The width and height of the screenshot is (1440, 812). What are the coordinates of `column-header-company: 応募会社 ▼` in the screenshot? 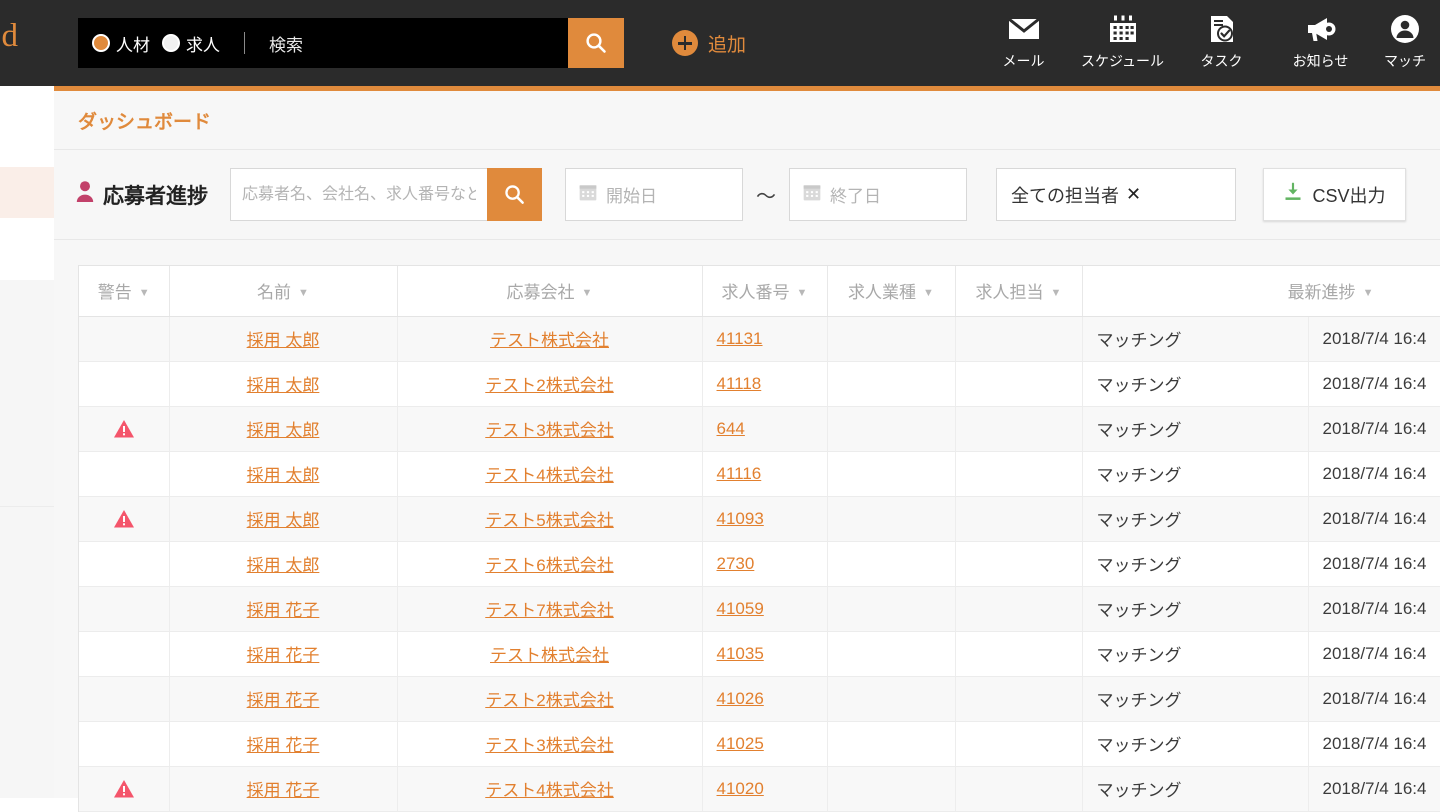 It's located at (550, 291).